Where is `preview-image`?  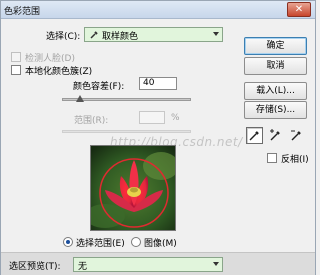 preview-image is located at coordinates (133, 188).